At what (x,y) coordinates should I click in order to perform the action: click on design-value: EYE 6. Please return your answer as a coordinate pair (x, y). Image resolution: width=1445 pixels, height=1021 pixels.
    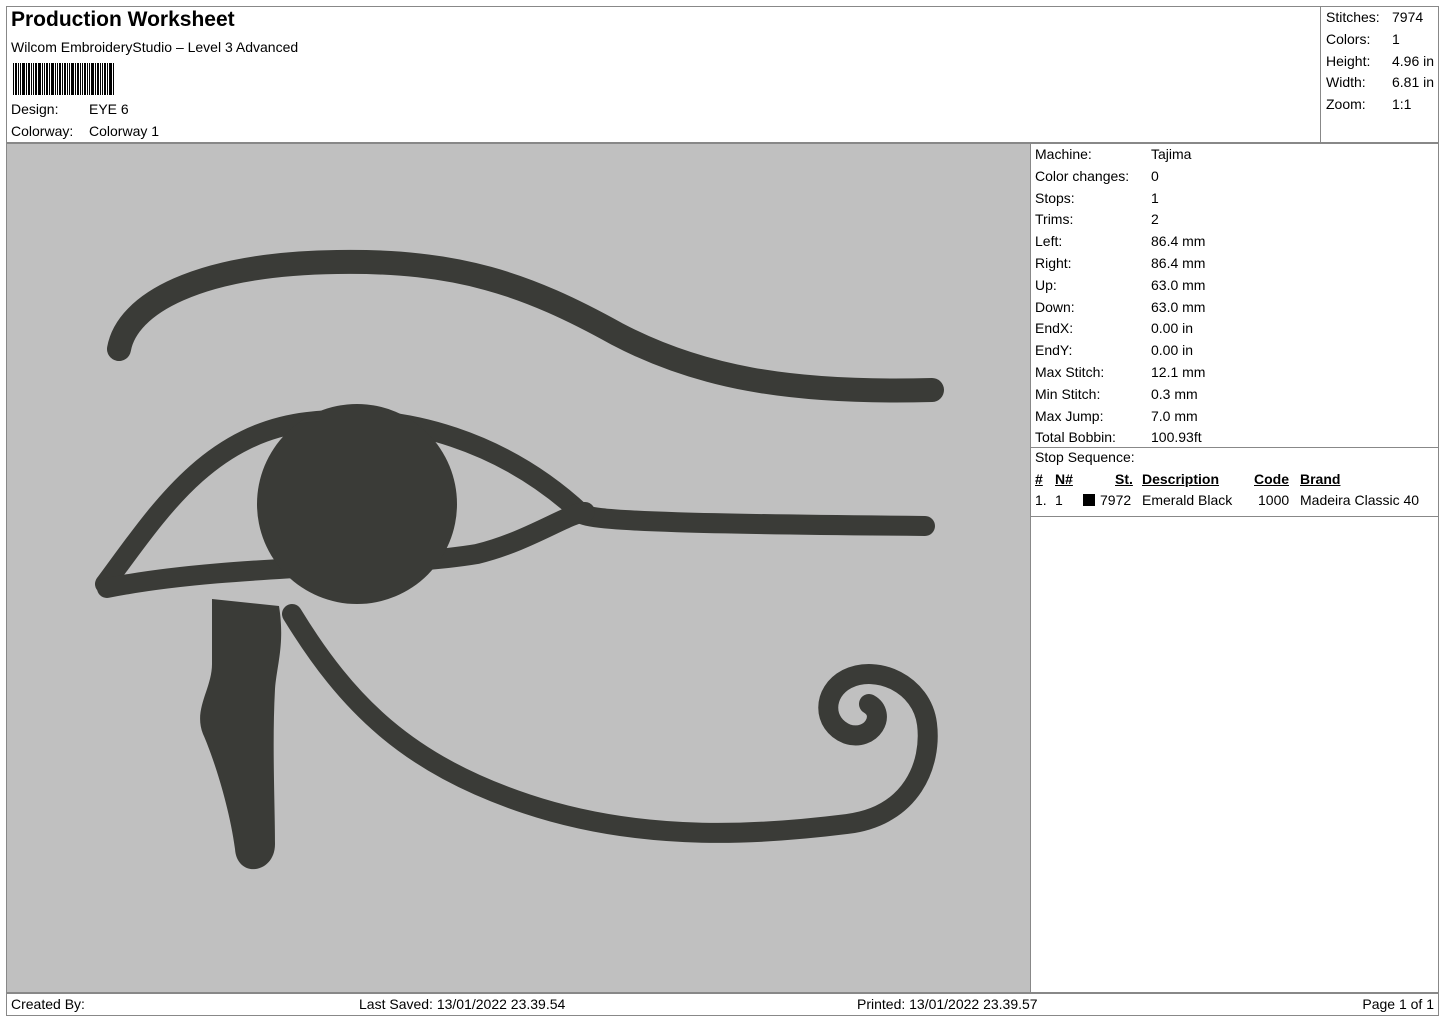
    Looking at the image, I should click on (109, 109).